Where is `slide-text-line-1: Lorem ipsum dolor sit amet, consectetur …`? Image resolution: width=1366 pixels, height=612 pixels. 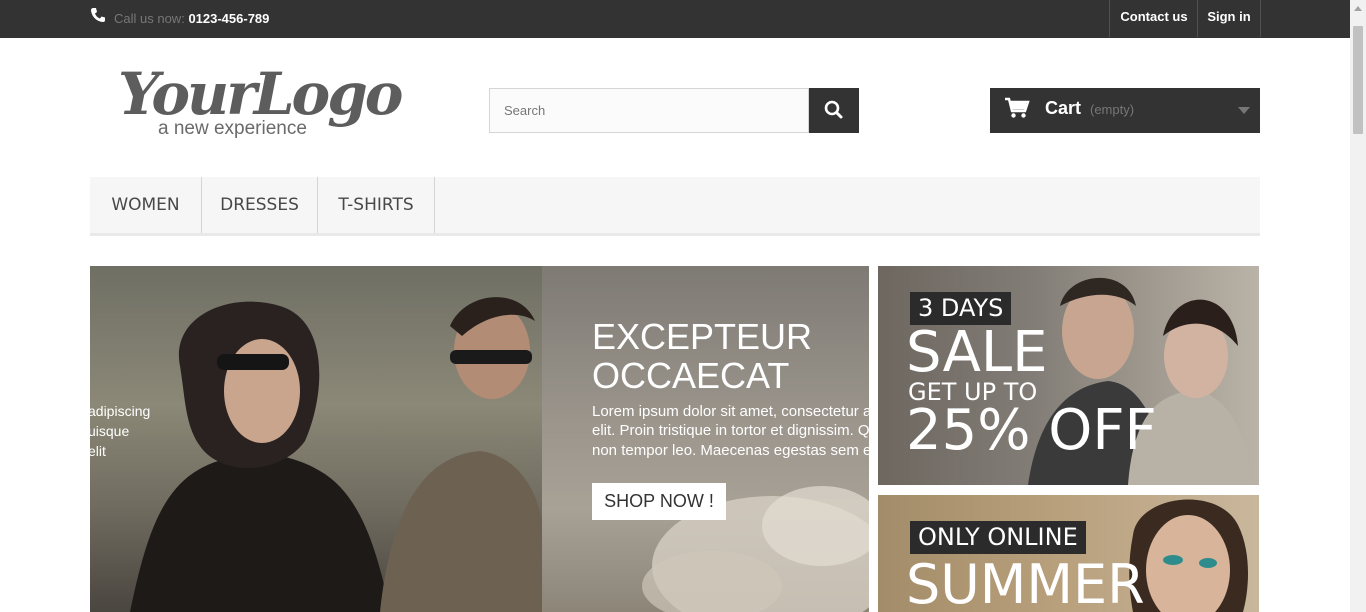 slide-text-line-1: Lorem ipsum dolor sit amet, consectetur … is located at coordinates (730, 411).